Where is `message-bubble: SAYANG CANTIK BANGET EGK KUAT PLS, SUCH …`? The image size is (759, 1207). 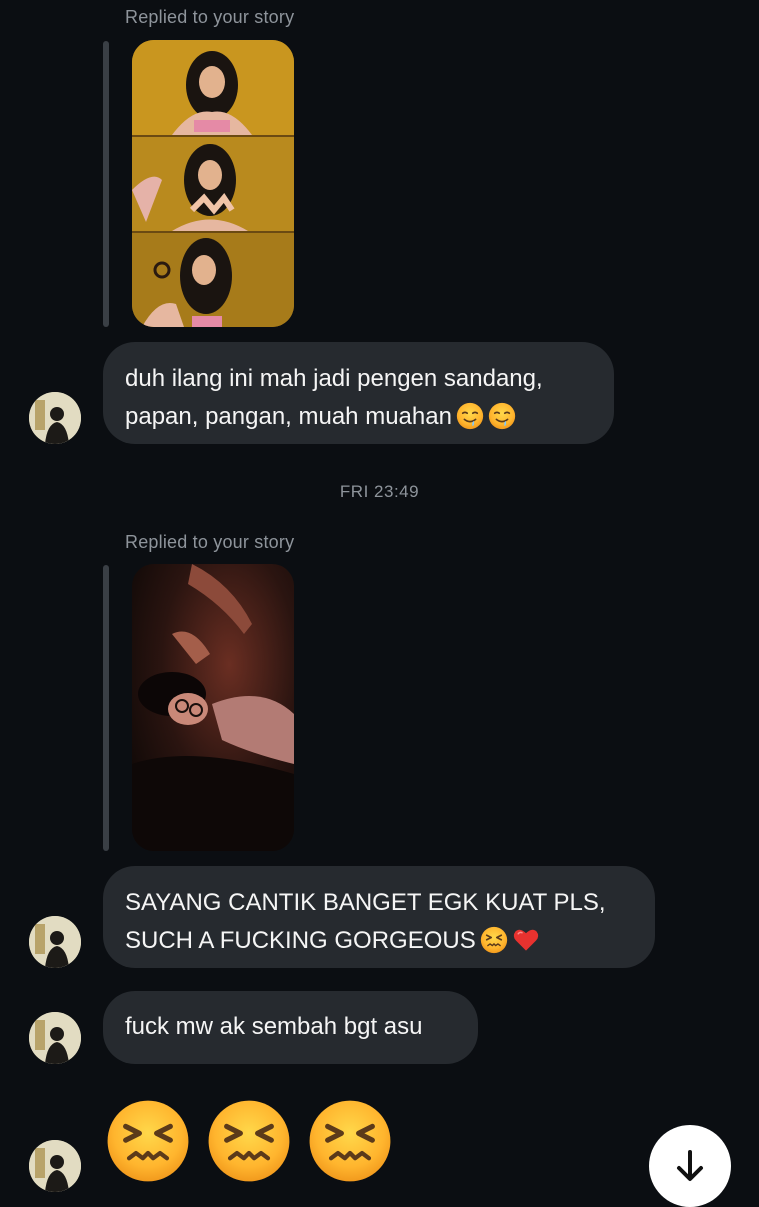 message-bubble: SAYANG CANTIK BANGET EGK KUAT PLS, SUCH … is located at coordinates (379, 917).